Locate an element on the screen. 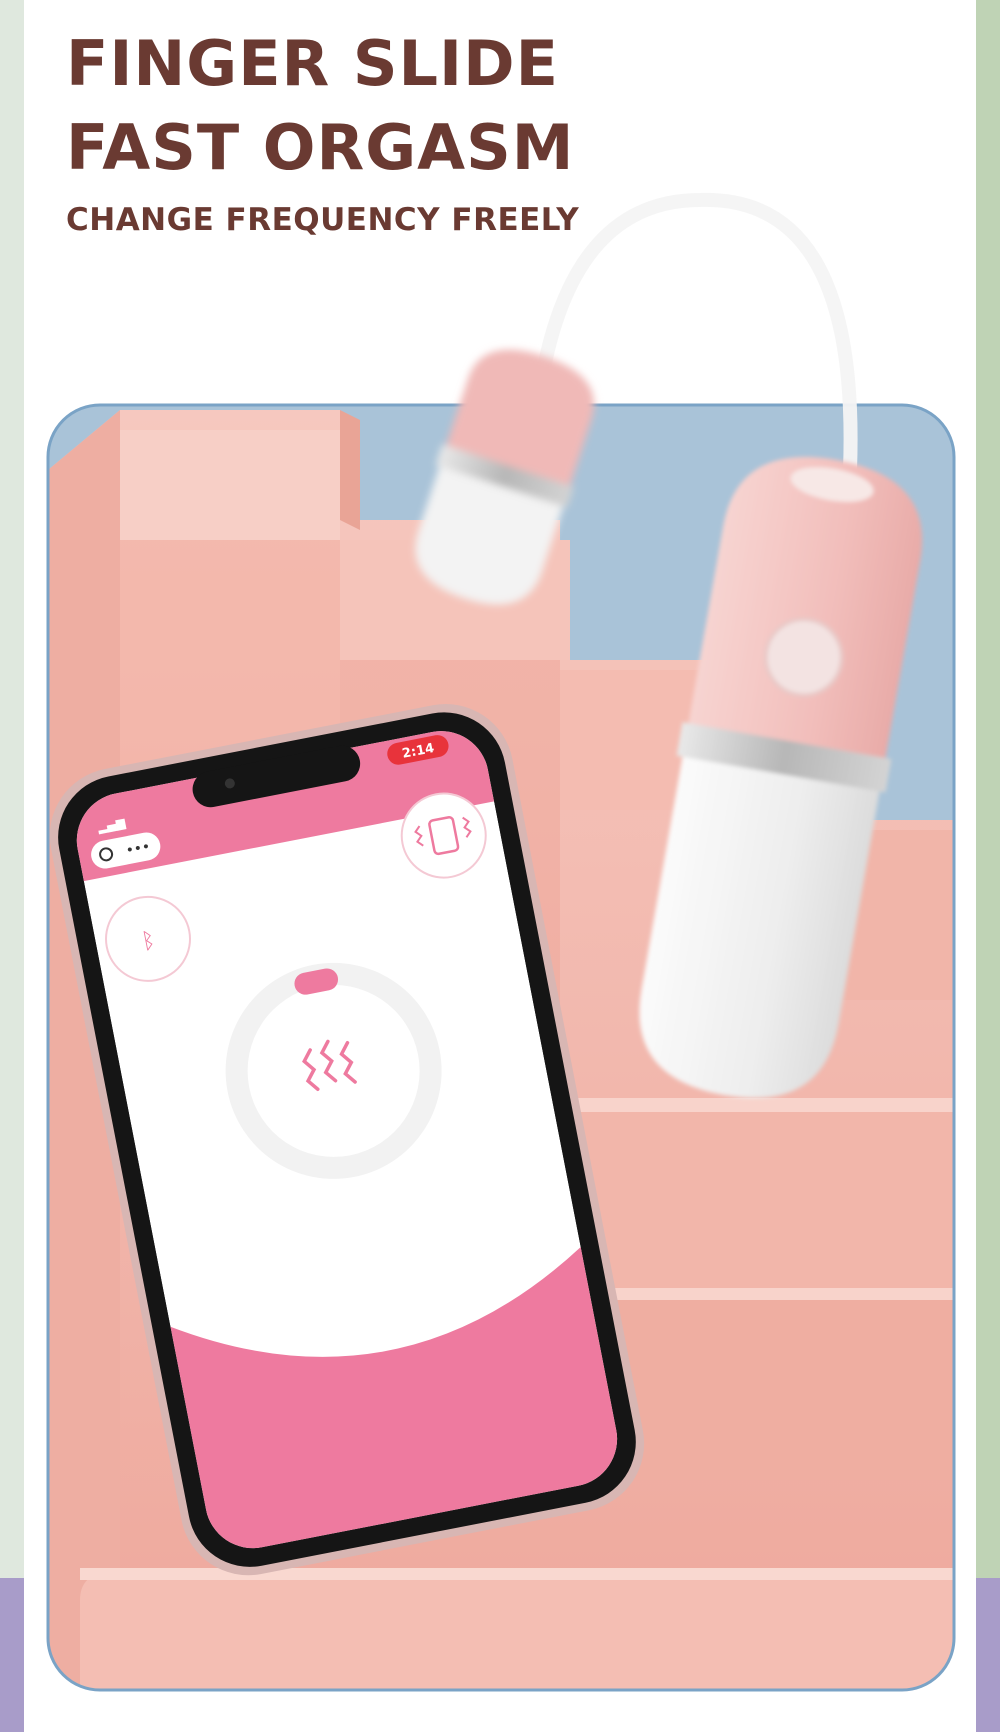 The image size is (1000, 1732). headline-line-1: FINGER SLIDE is located at coordinates (312, 63).